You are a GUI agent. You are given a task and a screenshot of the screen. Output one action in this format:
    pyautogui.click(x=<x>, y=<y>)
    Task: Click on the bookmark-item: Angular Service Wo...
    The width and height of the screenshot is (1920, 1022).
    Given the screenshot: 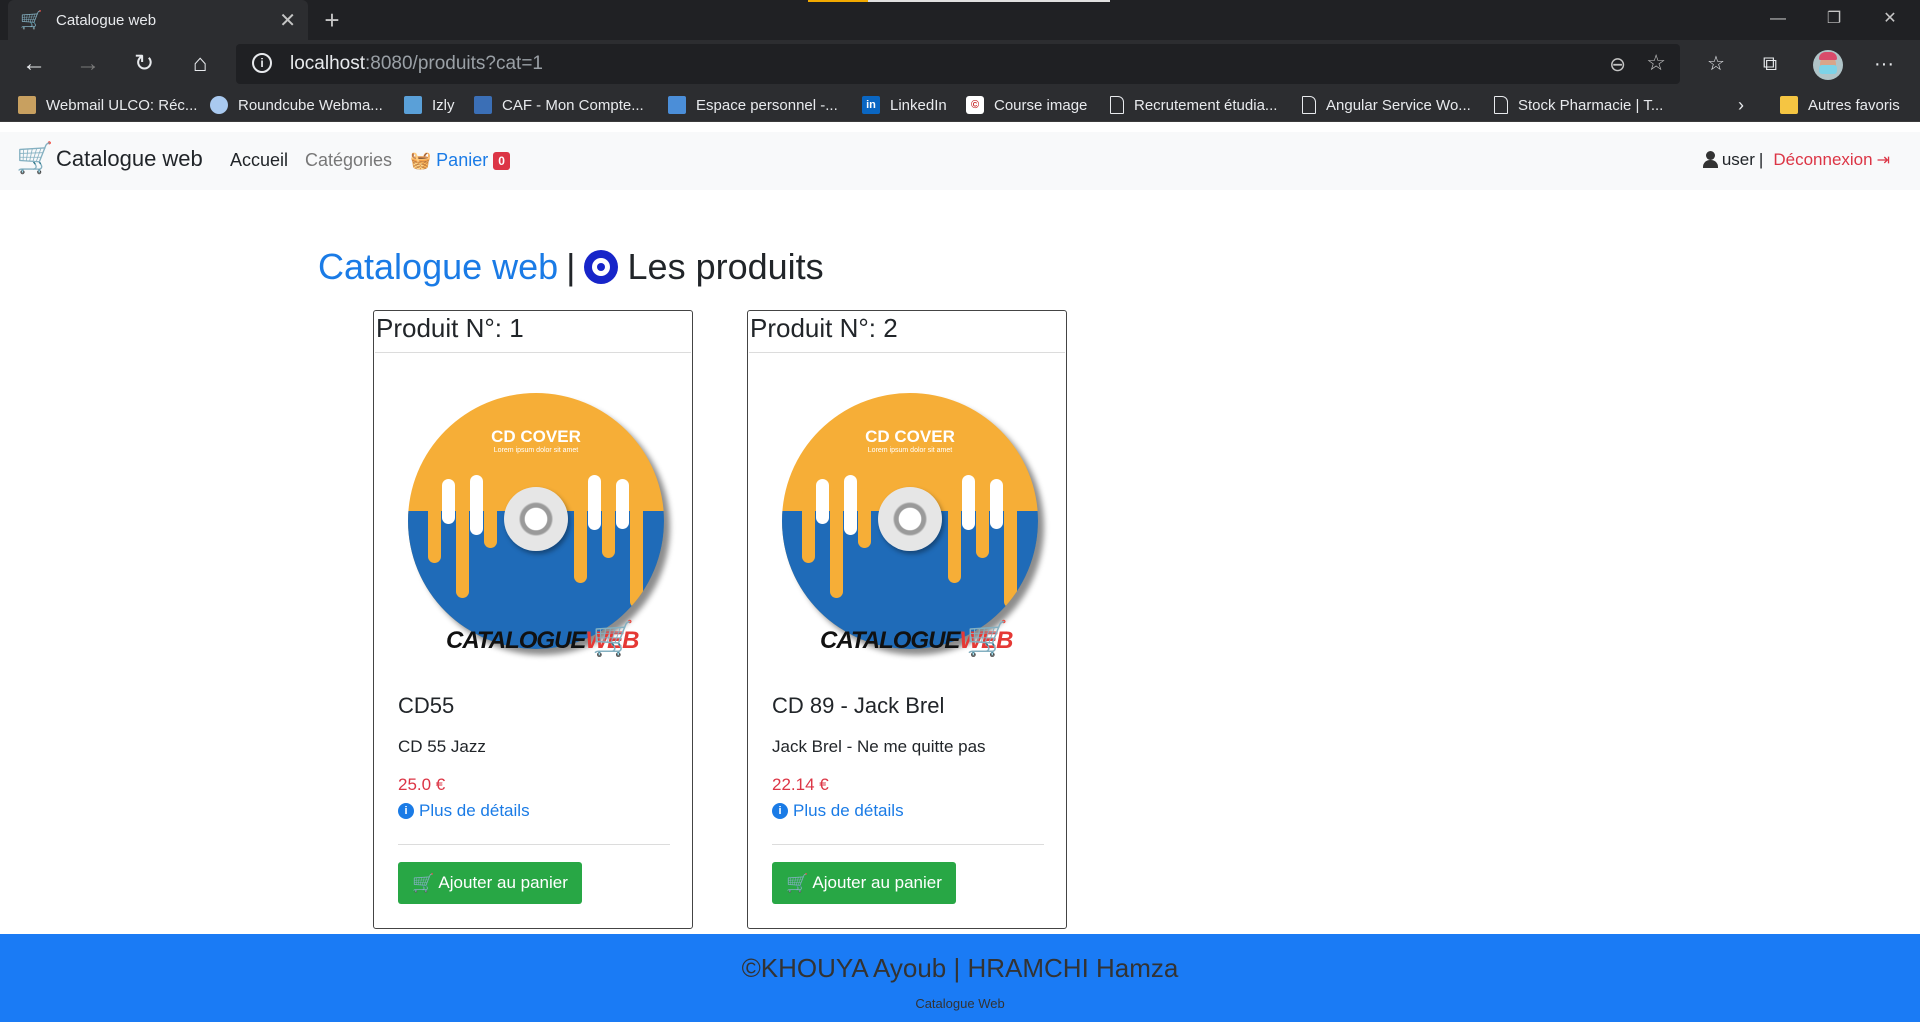 What is the action you would take?
    pyautogui.click(x=1386, y=105)
    